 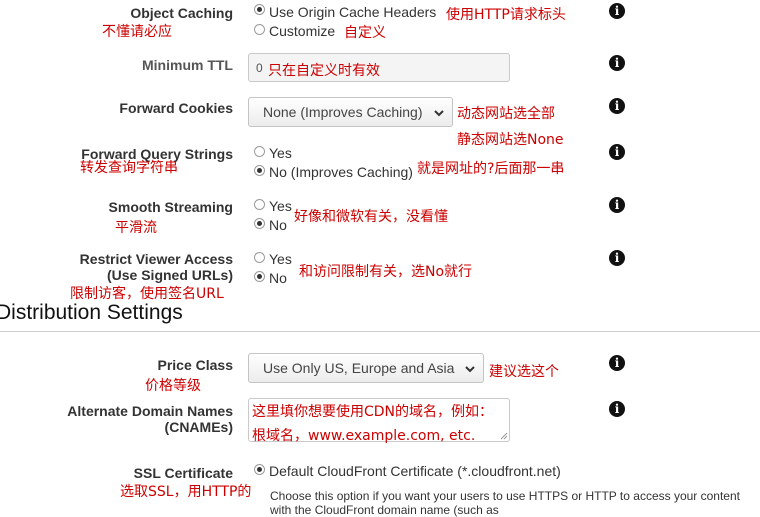 What do you see at coordinates (176, 108) in the screenshot?
I see `forward-cookies-label: Forward Cookies` at bounding box center [176, 108].